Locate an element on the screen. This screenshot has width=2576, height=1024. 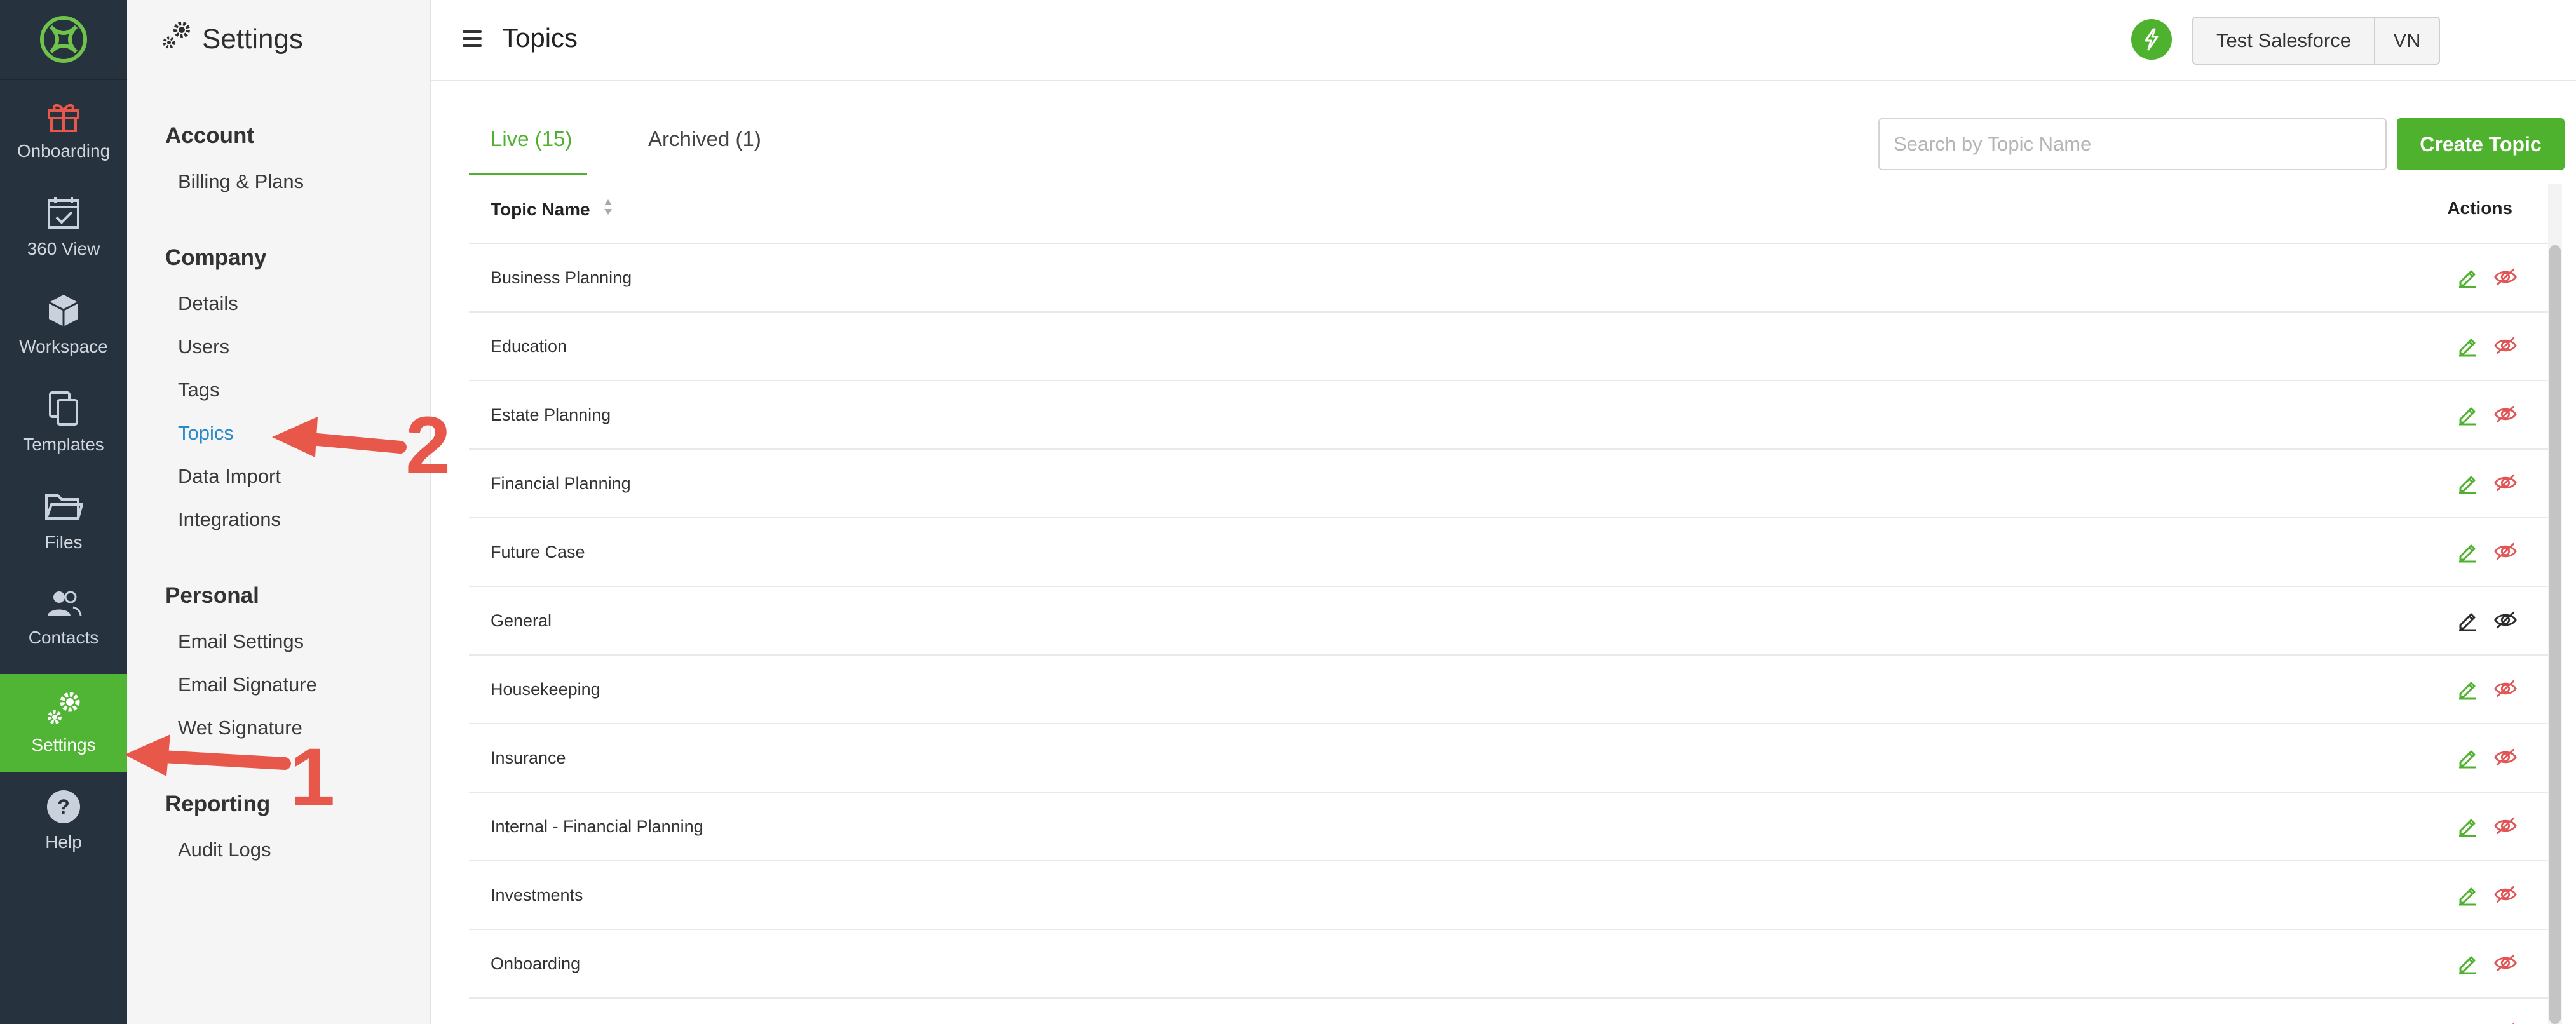
nav-link-tags: Tags is located at coordinates (198, 390).